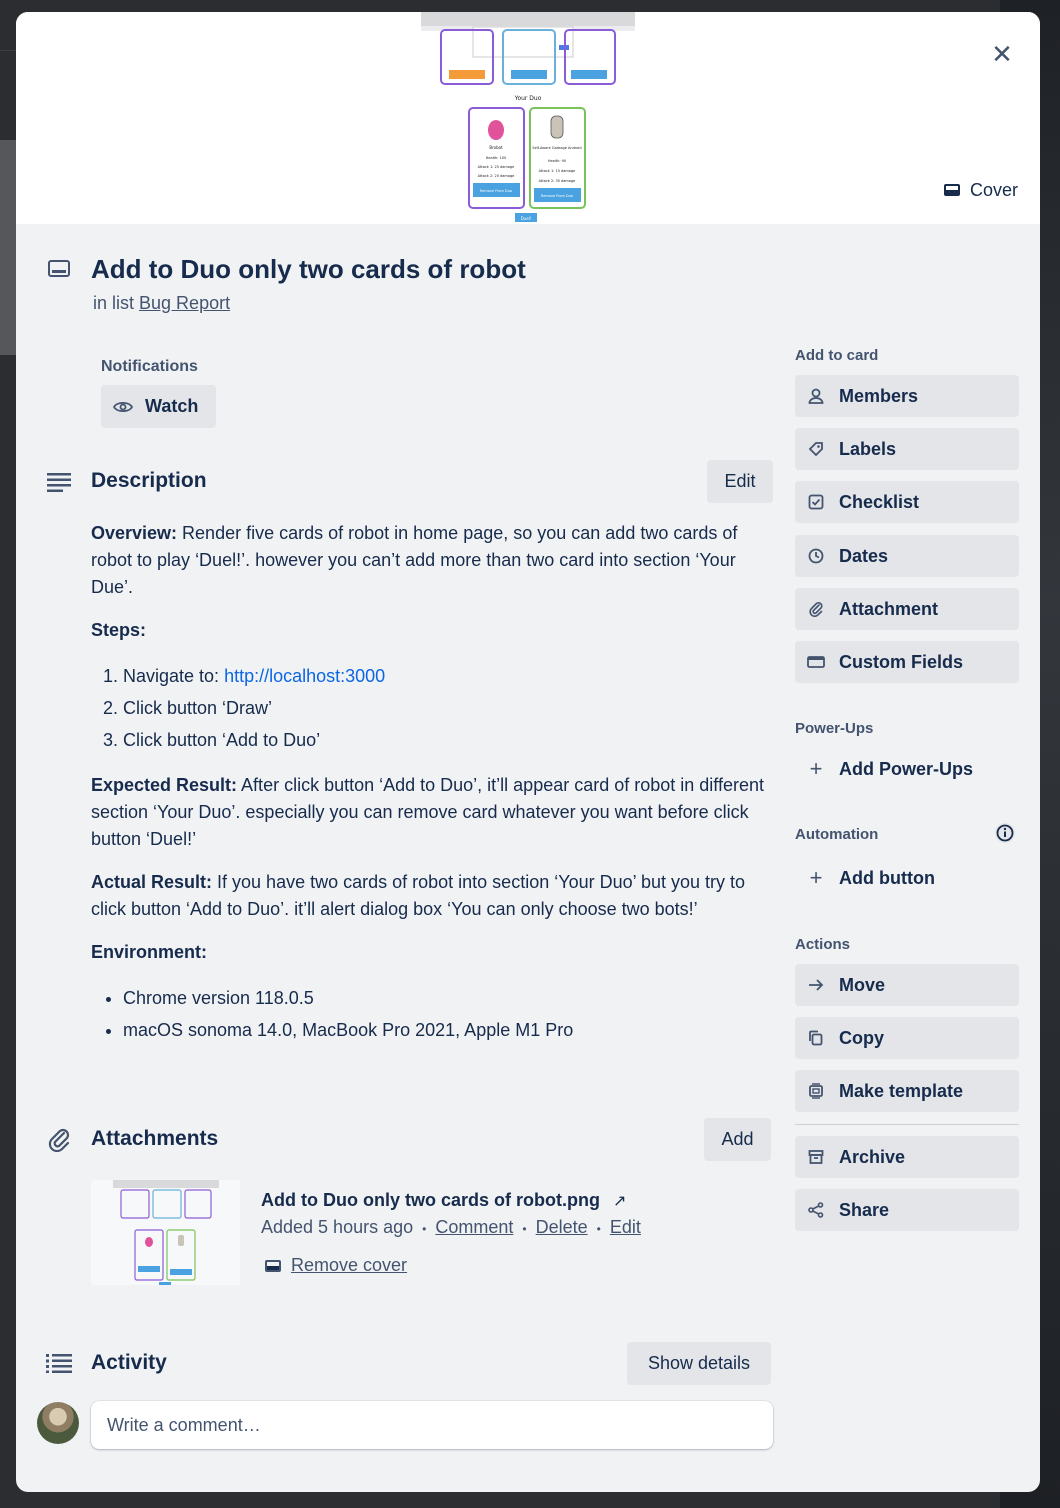  I want to click on make-template-button: Make template, so click(907, 1091).